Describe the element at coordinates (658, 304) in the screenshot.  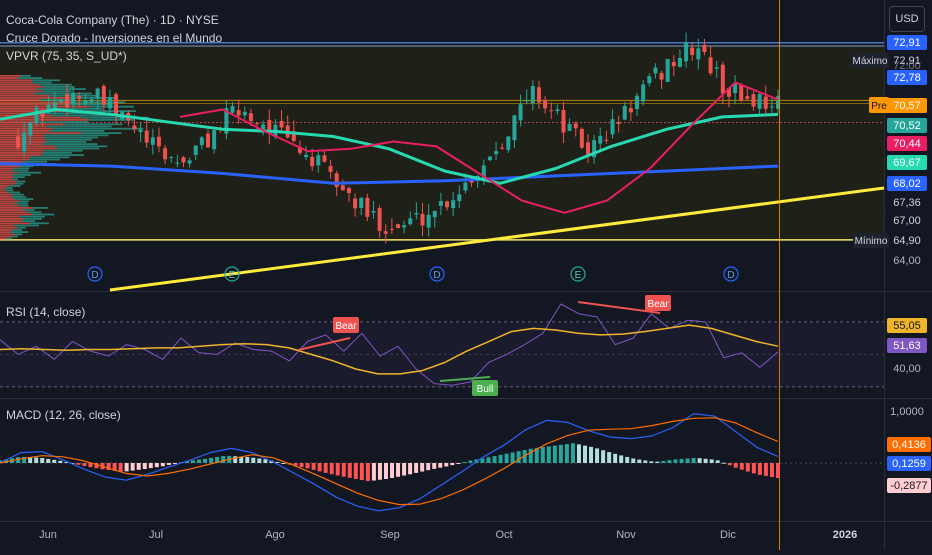
I see `divergence-tag: Bear` at that location.